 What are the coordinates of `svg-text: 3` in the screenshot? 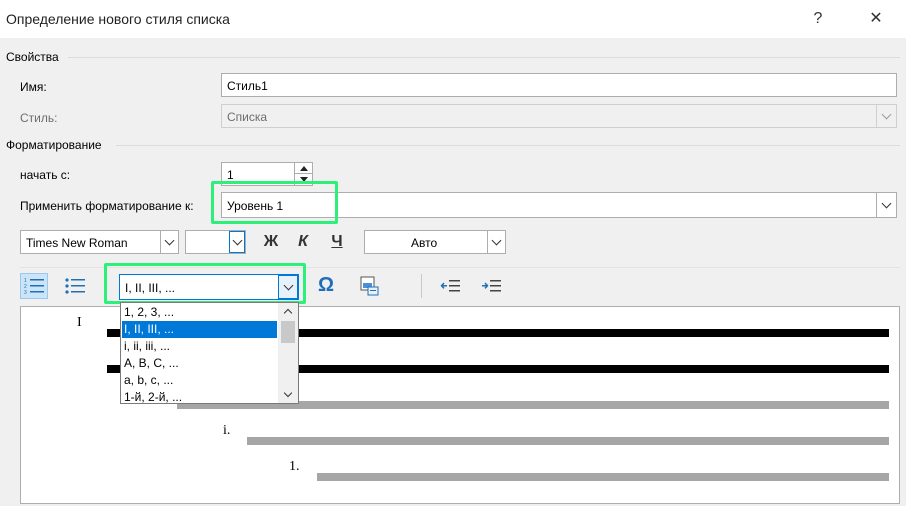 It's located at (25, 293).